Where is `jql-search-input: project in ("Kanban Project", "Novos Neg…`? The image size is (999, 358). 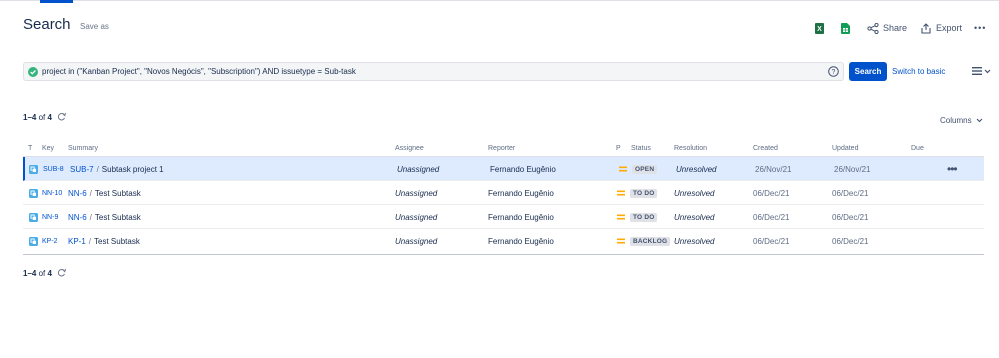
jql-search-input: project in ("Kanban Project", "Novos Neg… is located at coordinates (433, 71).